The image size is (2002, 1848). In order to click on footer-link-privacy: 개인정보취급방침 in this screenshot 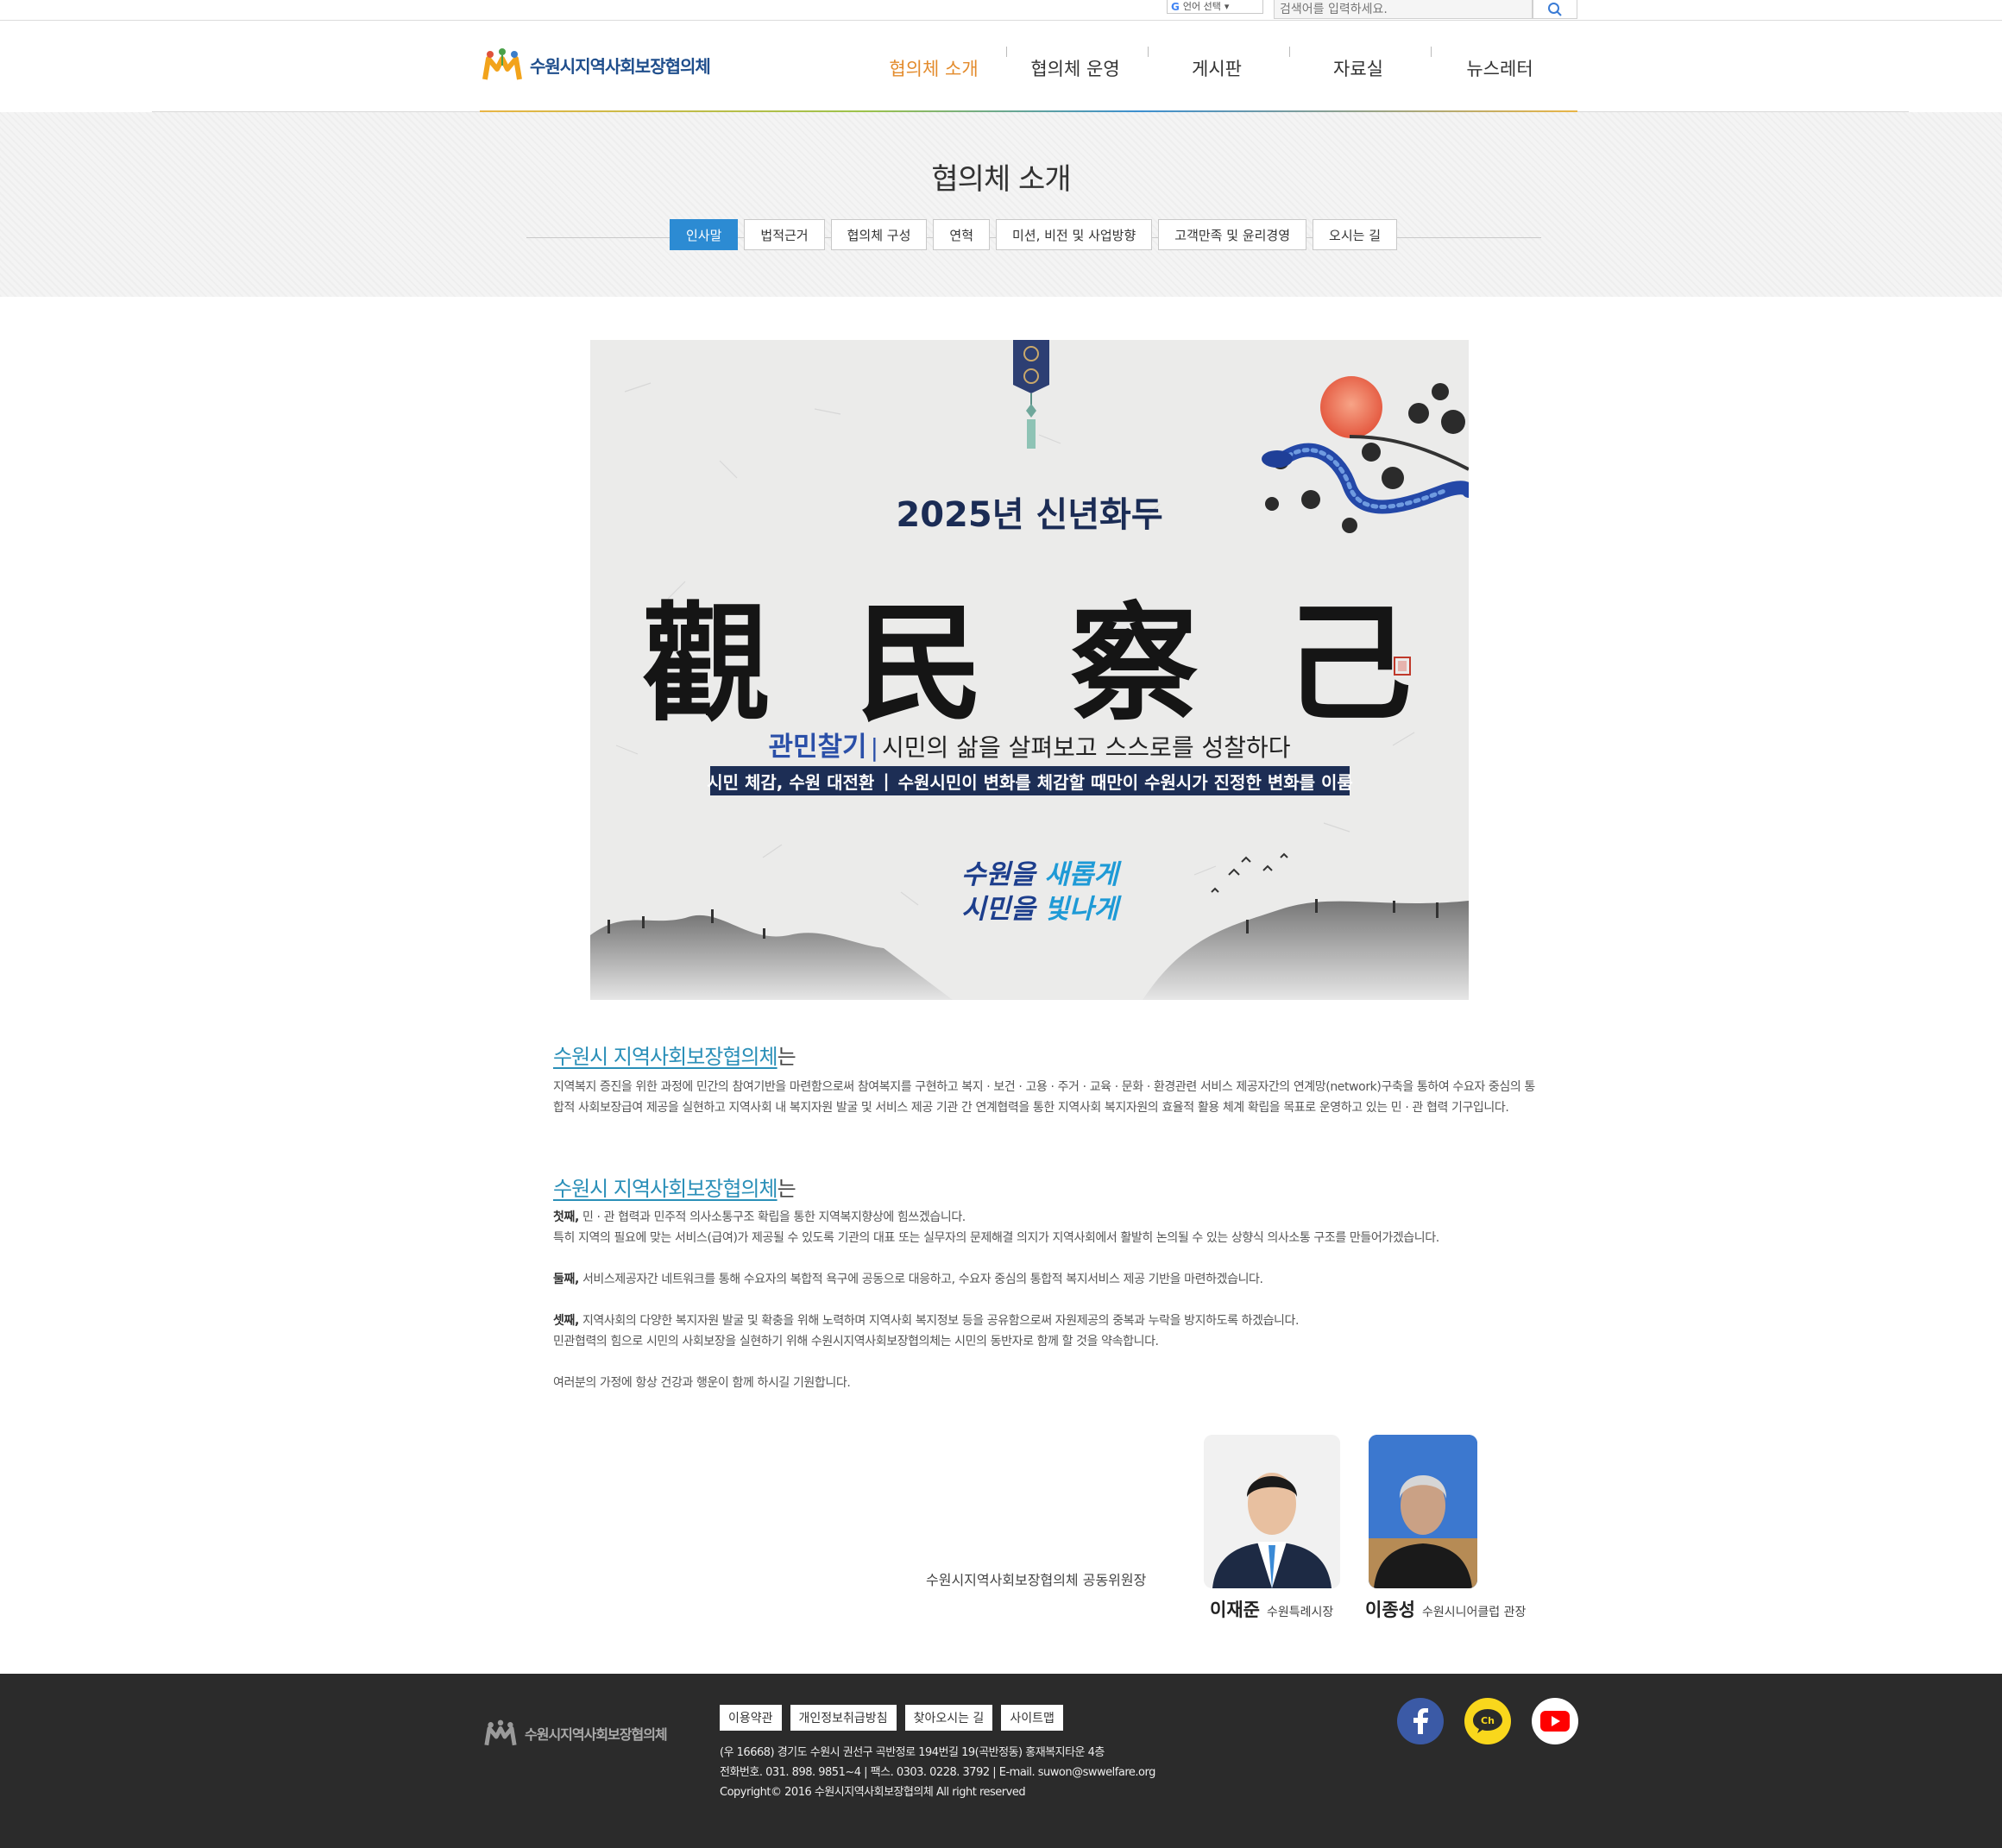, I will do `click(844, 1718)`.